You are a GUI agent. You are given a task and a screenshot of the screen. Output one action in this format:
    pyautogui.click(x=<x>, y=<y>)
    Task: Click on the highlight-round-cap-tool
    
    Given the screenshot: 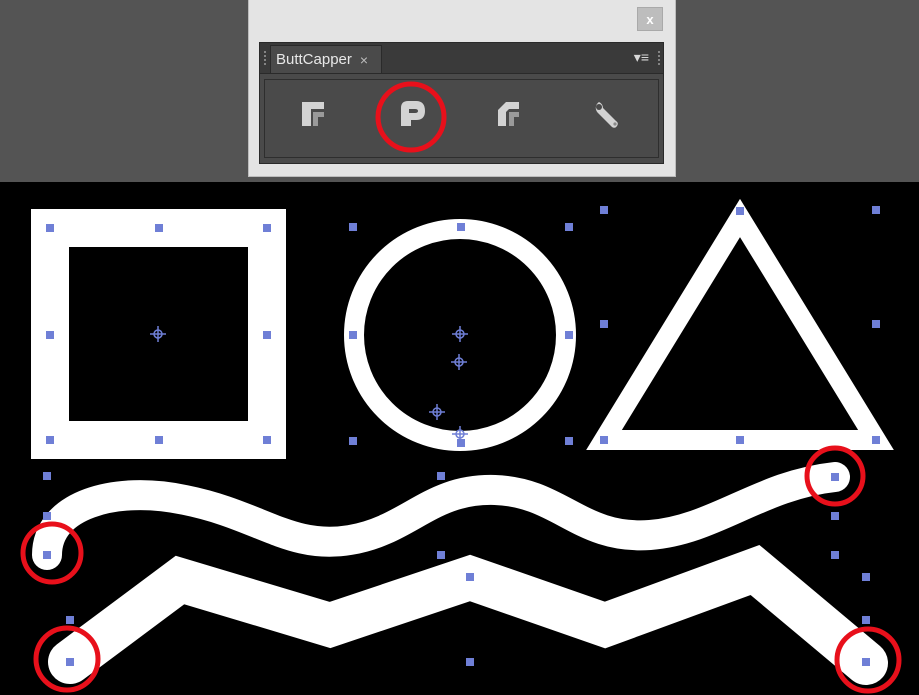 What is the action you would take?
    pyautogui.click(x=411, y=117)
    